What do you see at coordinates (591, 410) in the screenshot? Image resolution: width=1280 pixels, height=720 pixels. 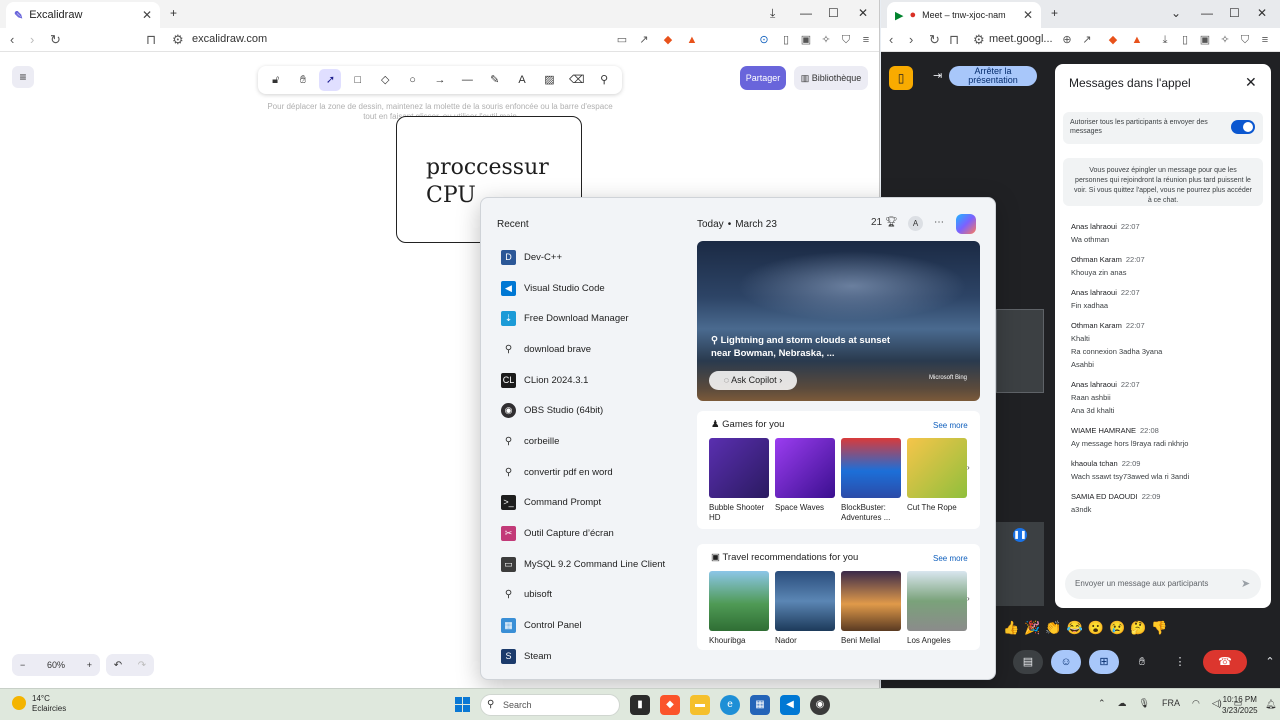 I see `recent-item: ◉ OBS Studio (64bit)` at bounding box center [591, 410].